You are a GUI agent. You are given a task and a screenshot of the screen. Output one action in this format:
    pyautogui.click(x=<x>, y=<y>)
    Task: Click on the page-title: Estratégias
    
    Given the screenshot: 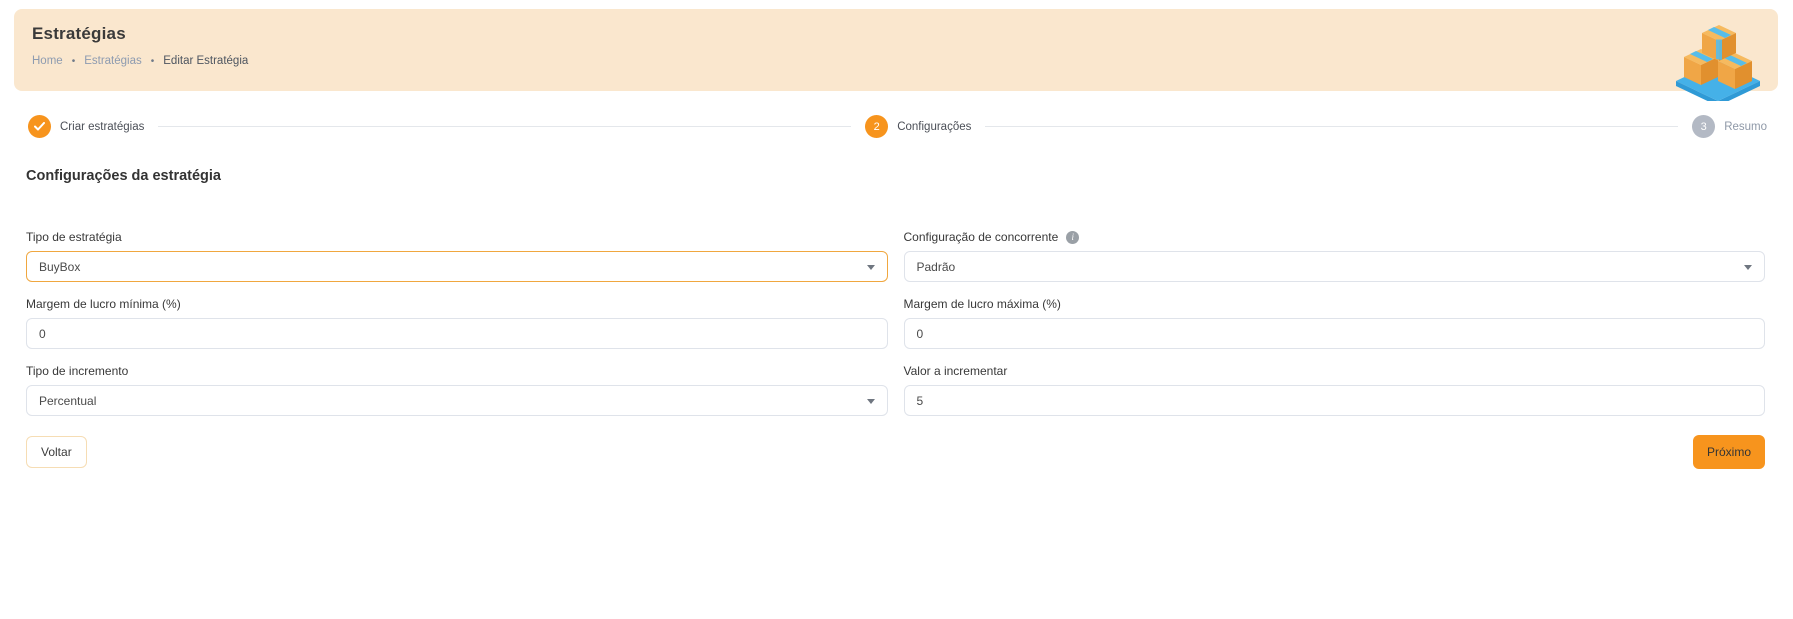 What is the action you would take?
    pyautogui.click(x=79, y=33)
    